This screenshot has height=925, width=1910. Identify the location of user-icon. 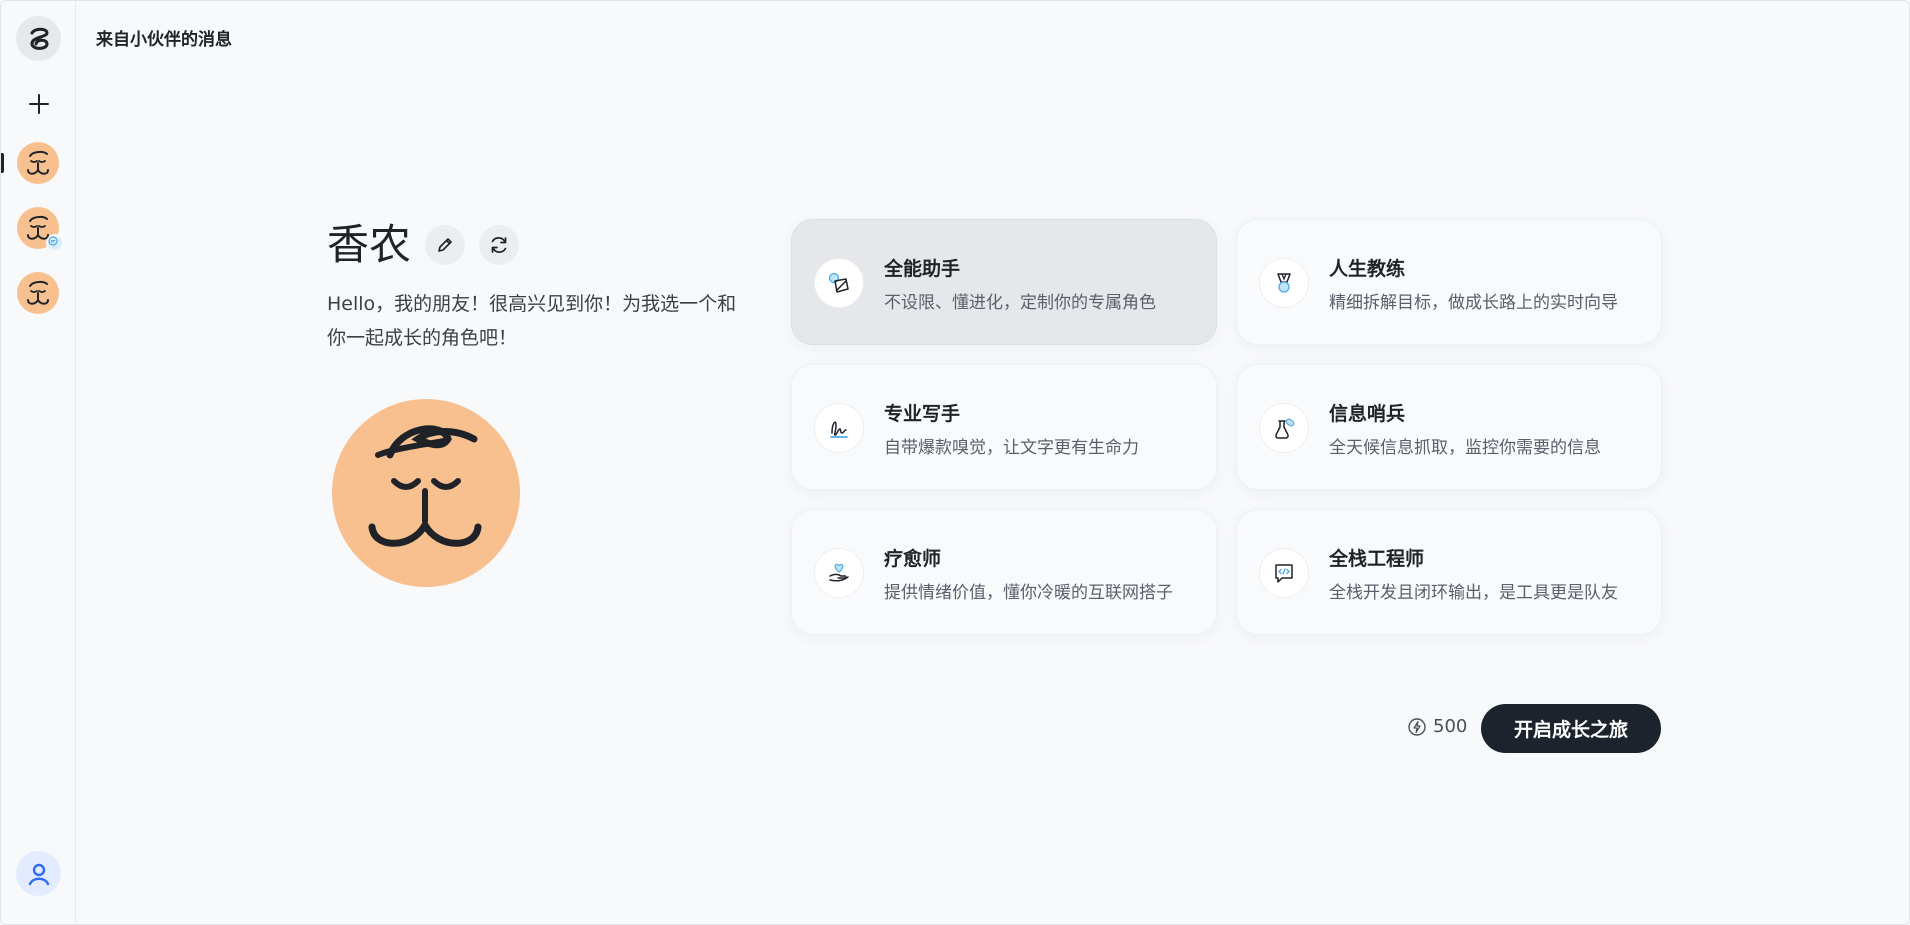
(38, 874).